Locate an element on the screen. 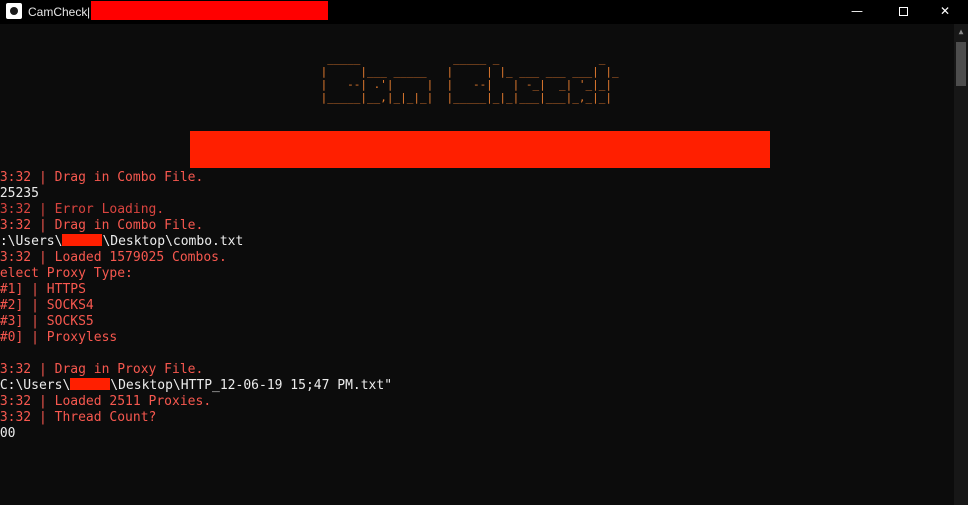  scroll-up-icon: ▲ is located at coordinates (961, 32).